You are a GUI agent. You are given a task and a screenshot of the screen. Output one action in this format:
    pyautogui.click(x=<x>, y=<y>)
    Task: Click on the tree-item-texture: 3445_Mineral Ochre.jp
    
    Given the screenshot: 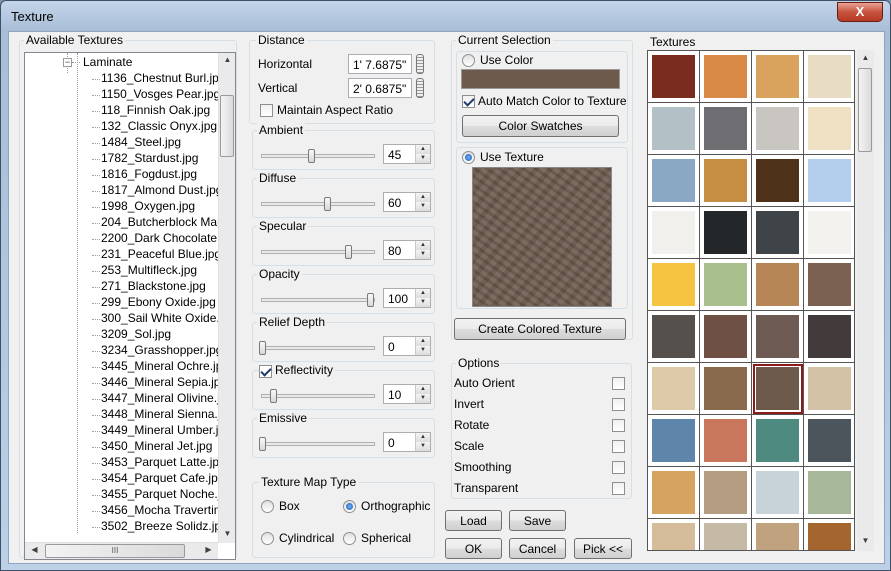 What is the action you would take?
    pyautogui.click(x=161, y=366)
    